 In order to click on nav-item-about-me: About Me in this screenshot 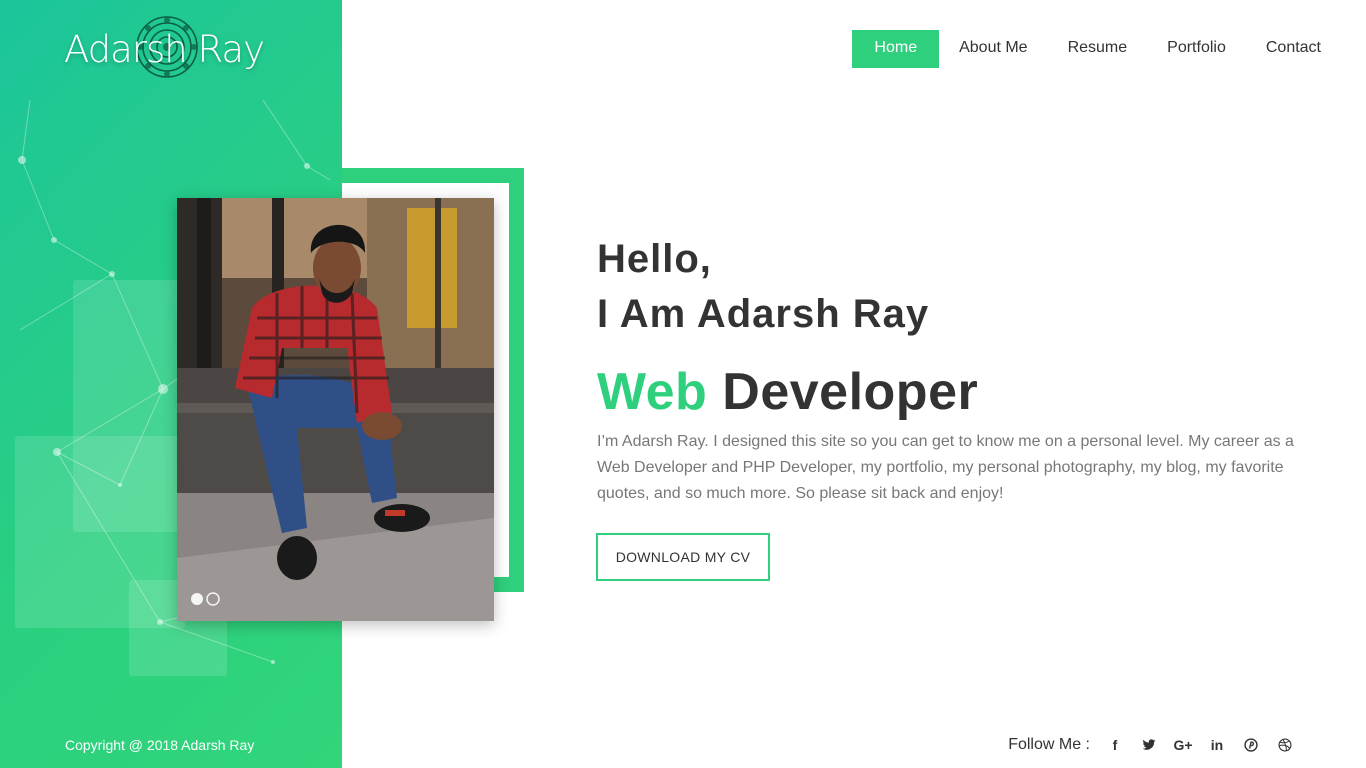, I will do `click(993, 49)`.